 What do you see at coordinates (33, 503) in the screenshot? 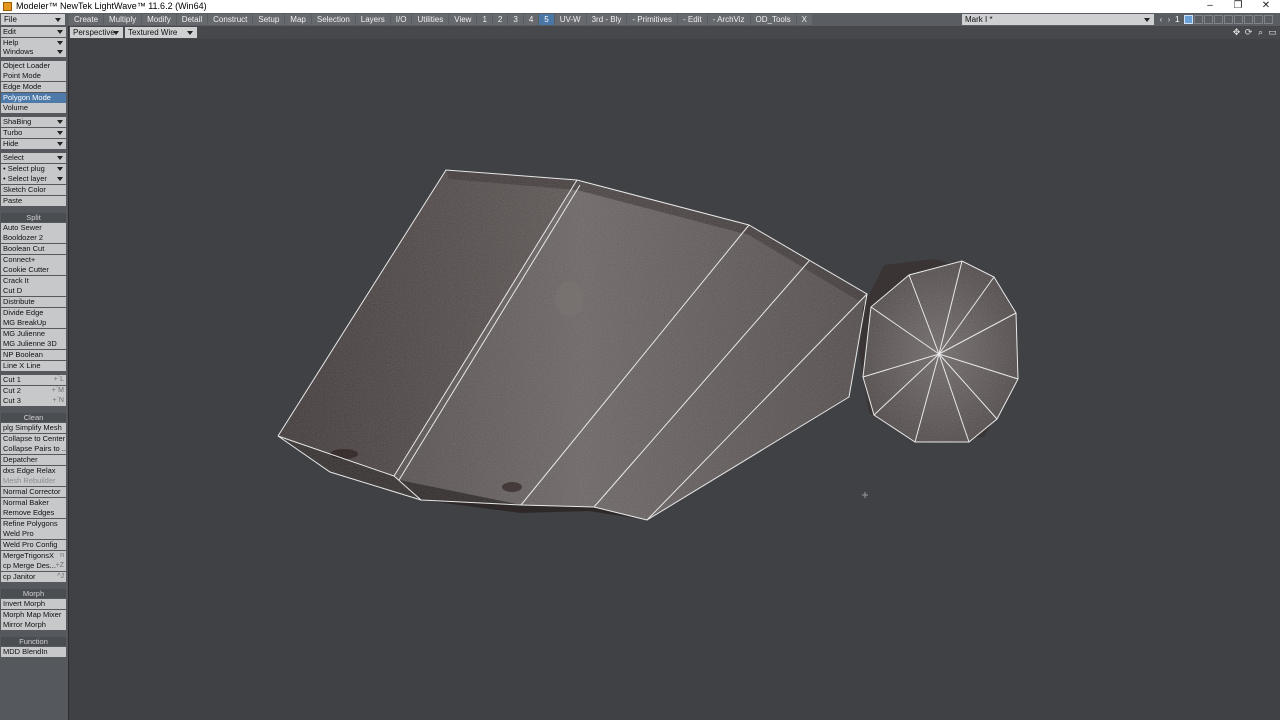
I see `normal-baker-button: Normal Baker` at bounding box center [33, 503].